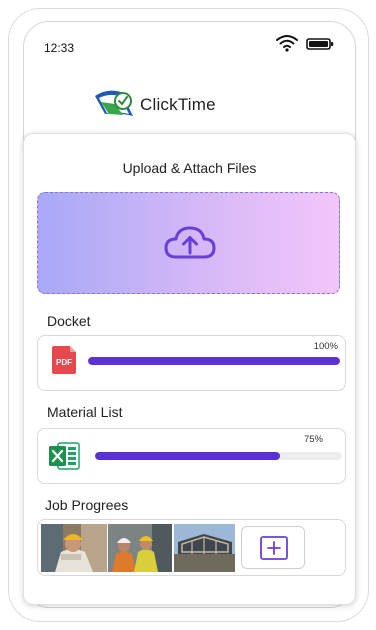 This screenshot has height=630, width=376. Describe the element at coordinates (204, 548) in the screenshot. I see `construction-site-photo` at that location.